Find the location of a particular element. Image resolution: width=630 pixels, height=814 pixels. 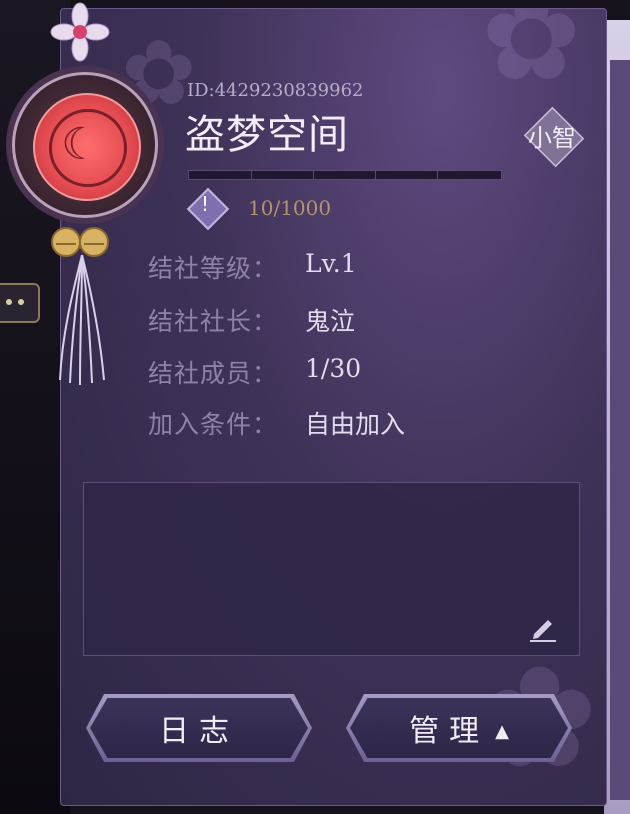

sakura-ornament-icon is located at coordinates (80, 32).